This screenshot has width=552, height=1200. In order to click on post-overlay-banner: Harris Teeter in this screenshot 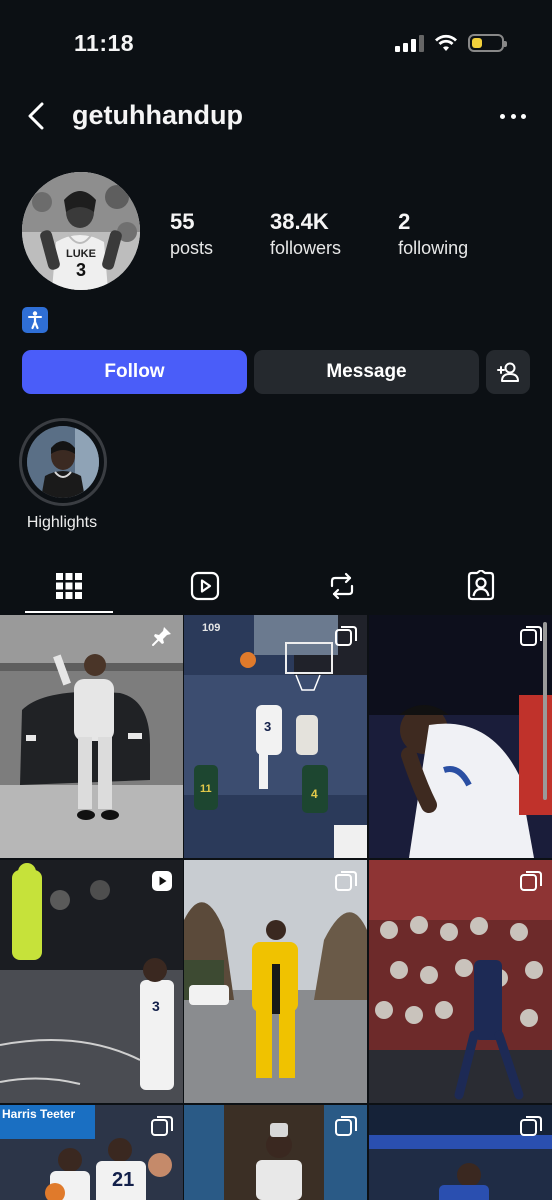, I will do `click(39, 1114)`.